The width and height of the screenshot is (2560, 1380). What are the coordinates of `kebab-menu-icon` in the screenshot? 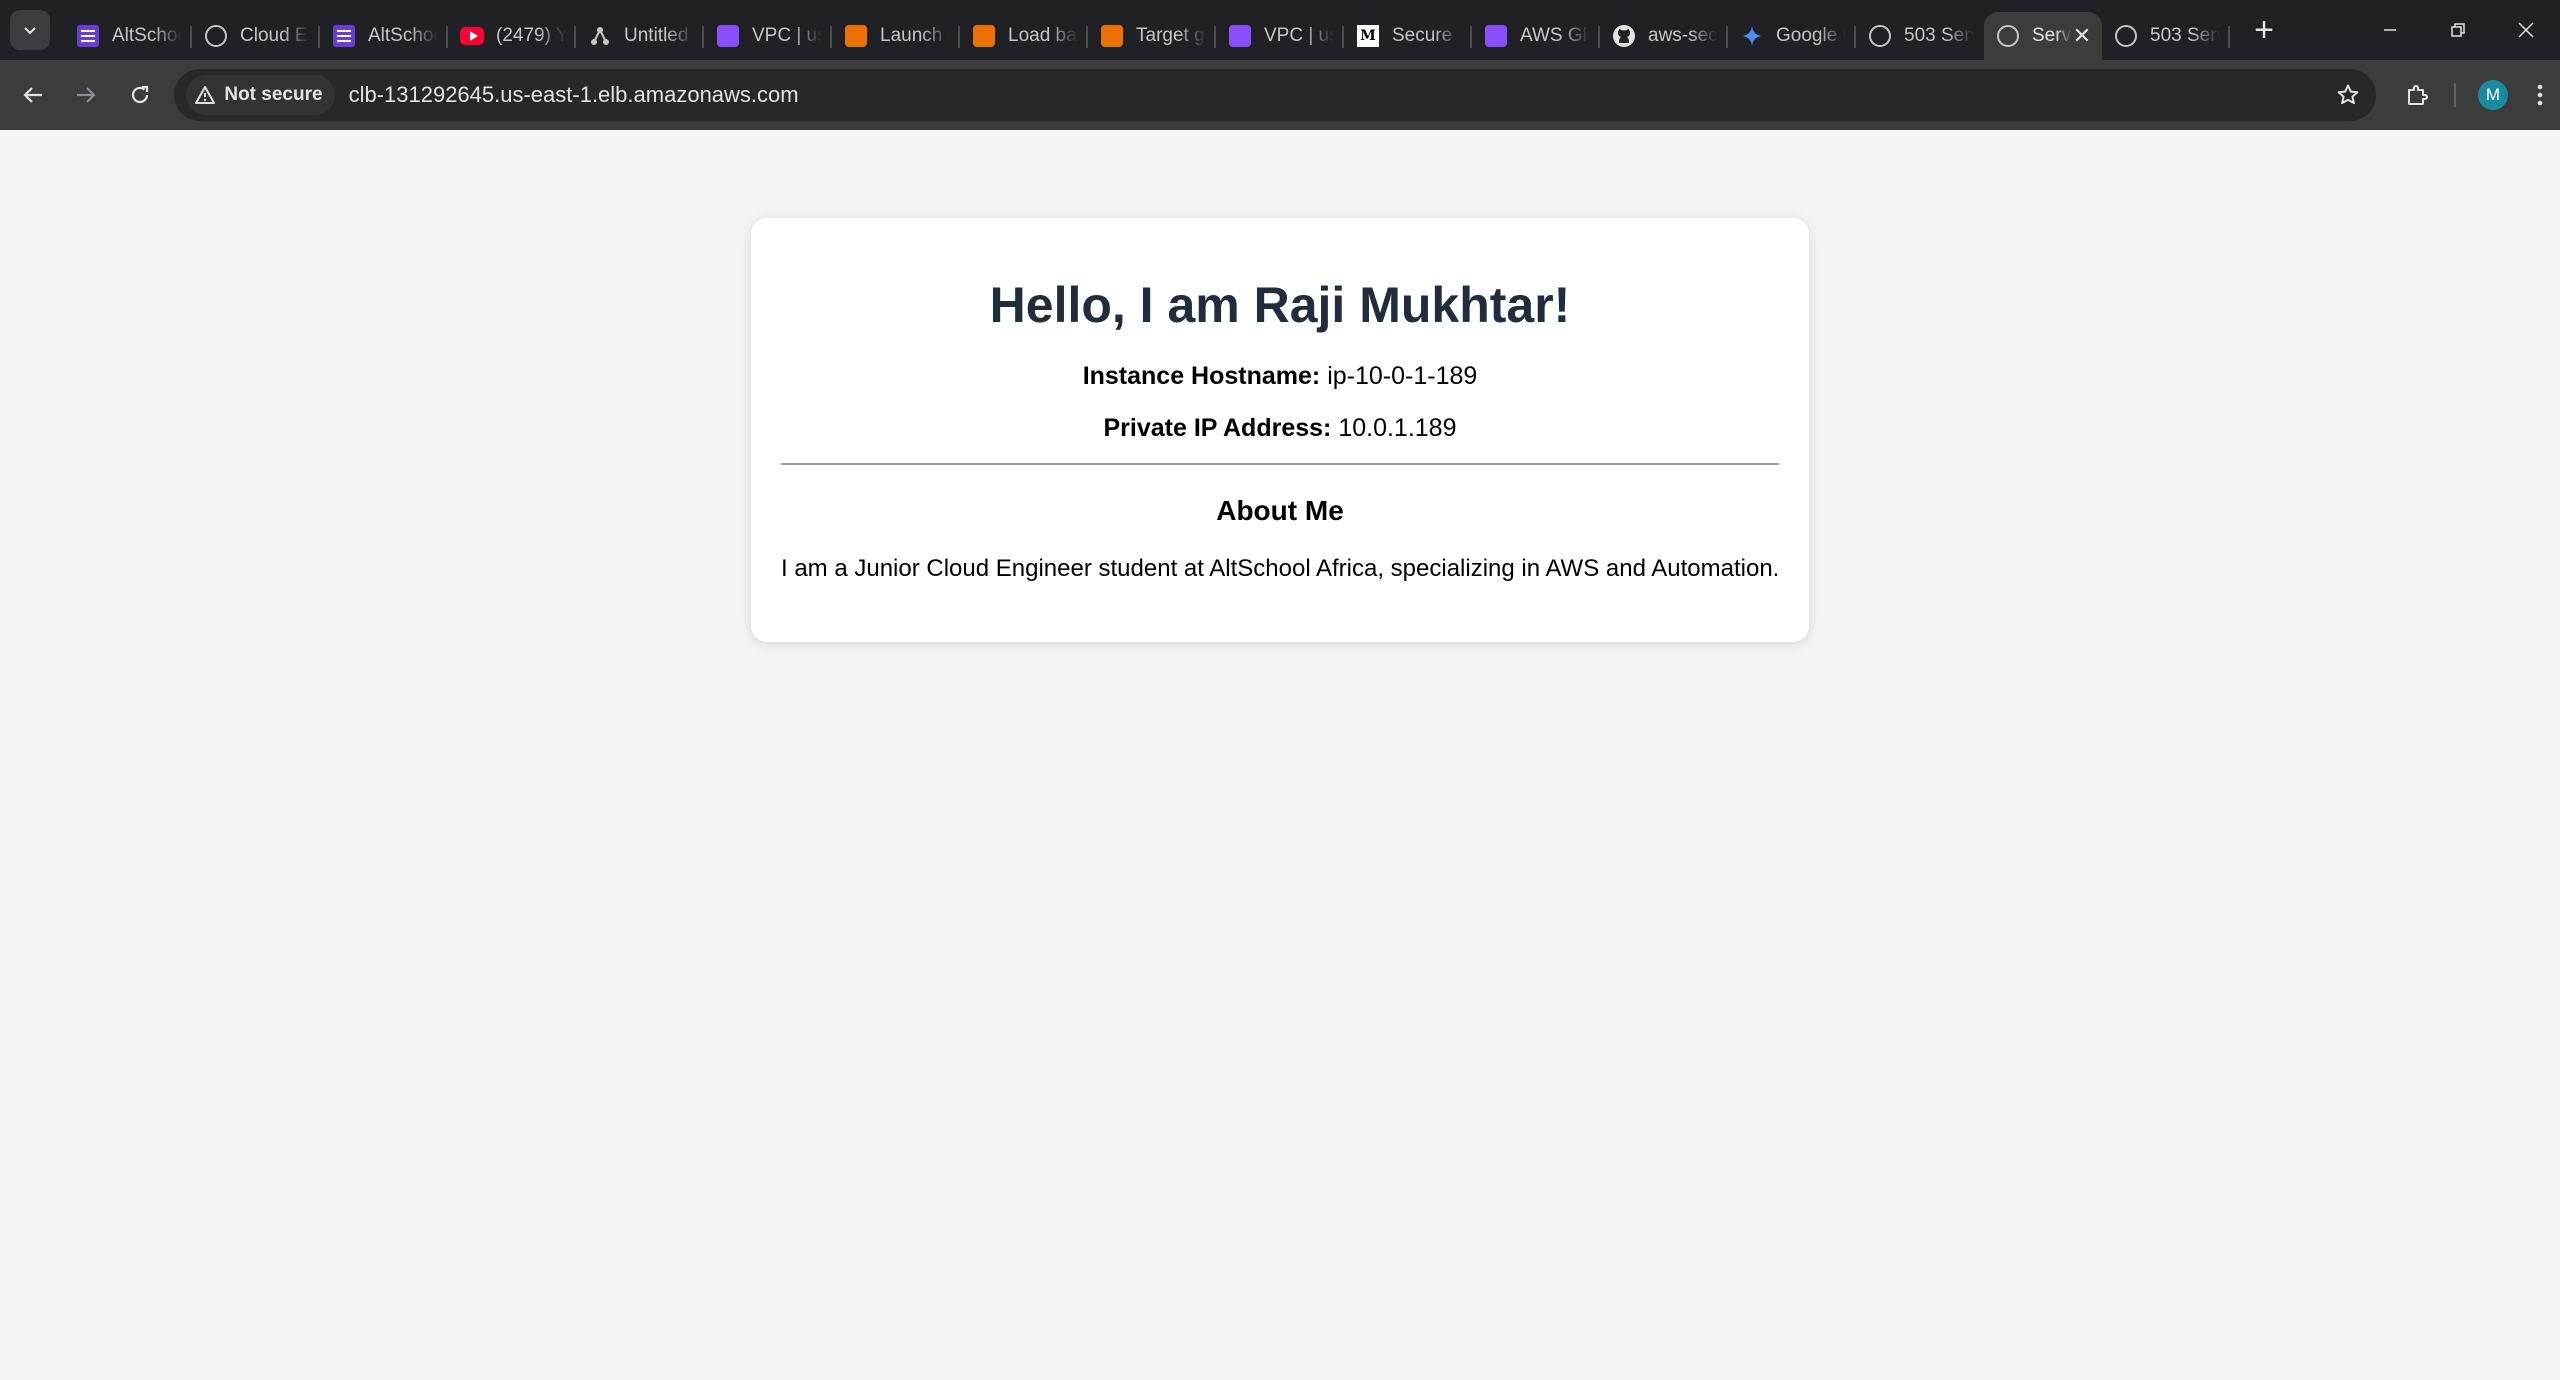 It's located at (2540, 95).